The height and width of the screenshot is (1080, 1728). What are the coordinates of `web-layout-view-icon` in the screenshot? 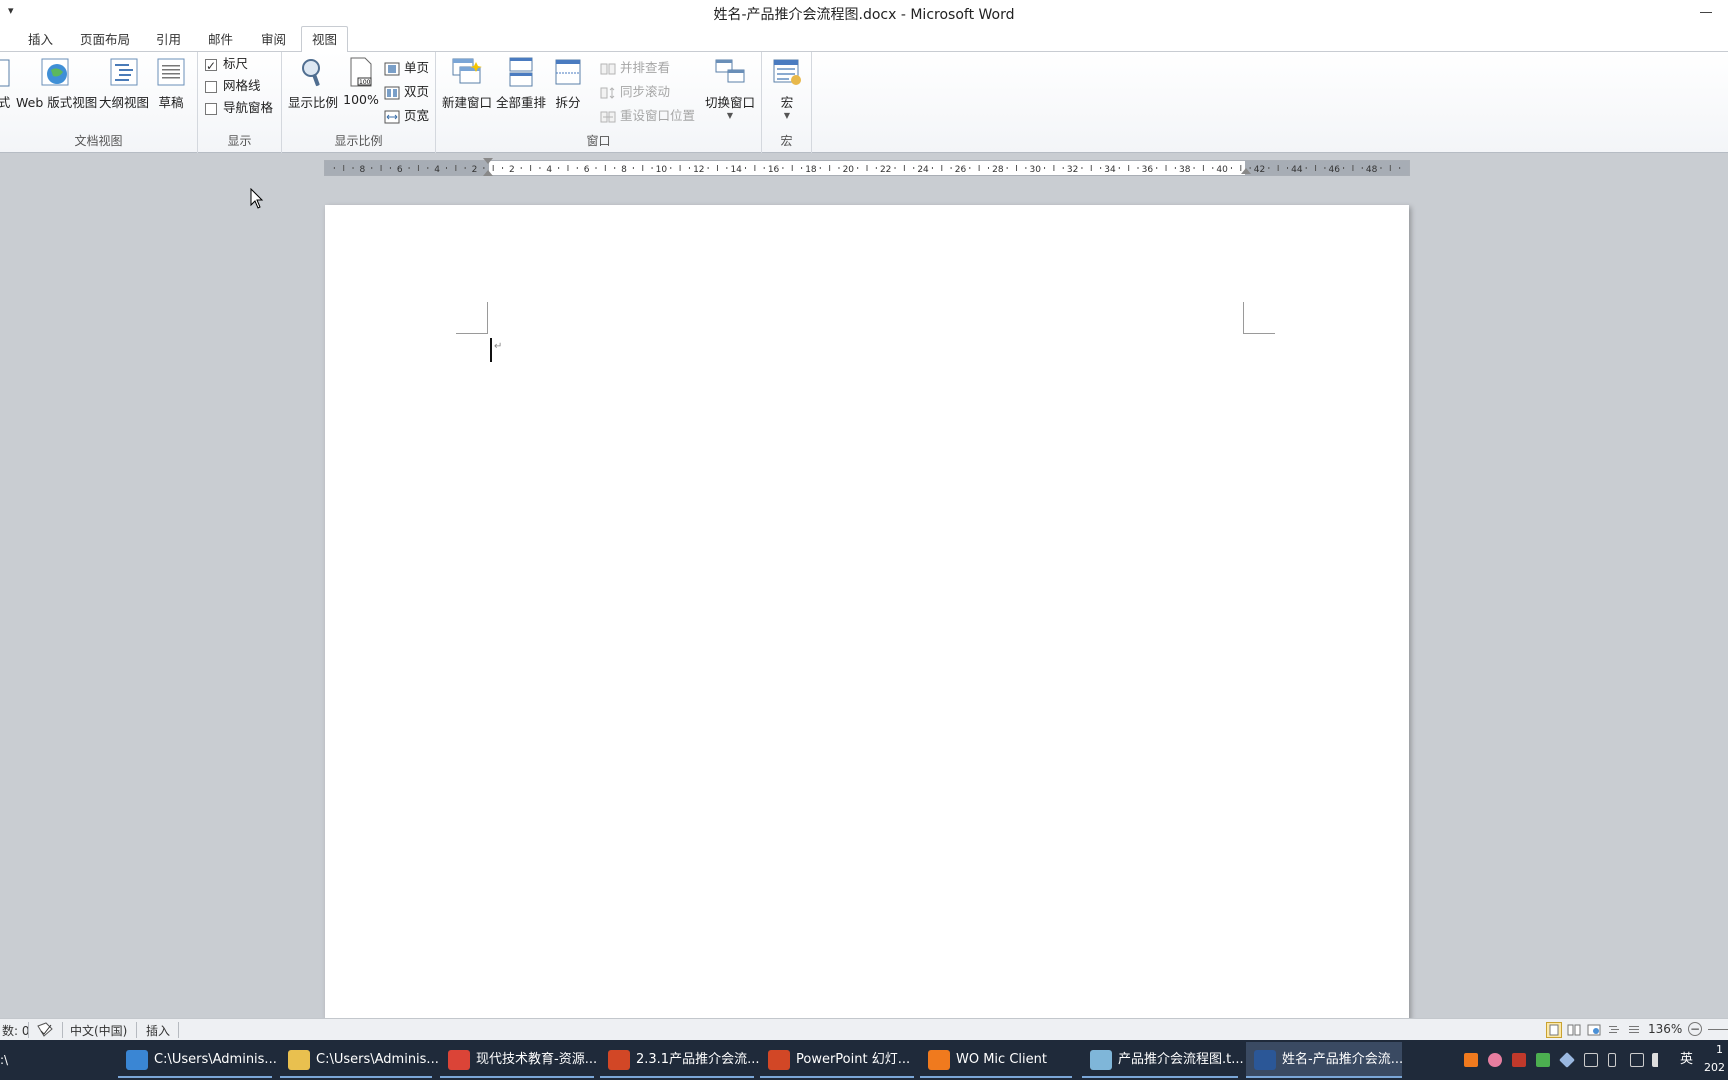 It's located at (1594, 1030).